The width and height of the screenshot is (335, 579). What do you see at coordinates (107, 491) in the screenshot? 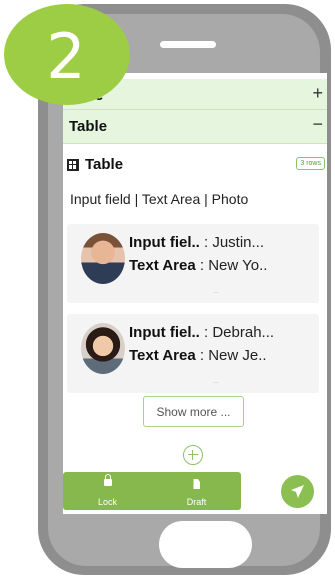
I see `lock-button: Lock` at bounding box center [107, 491].